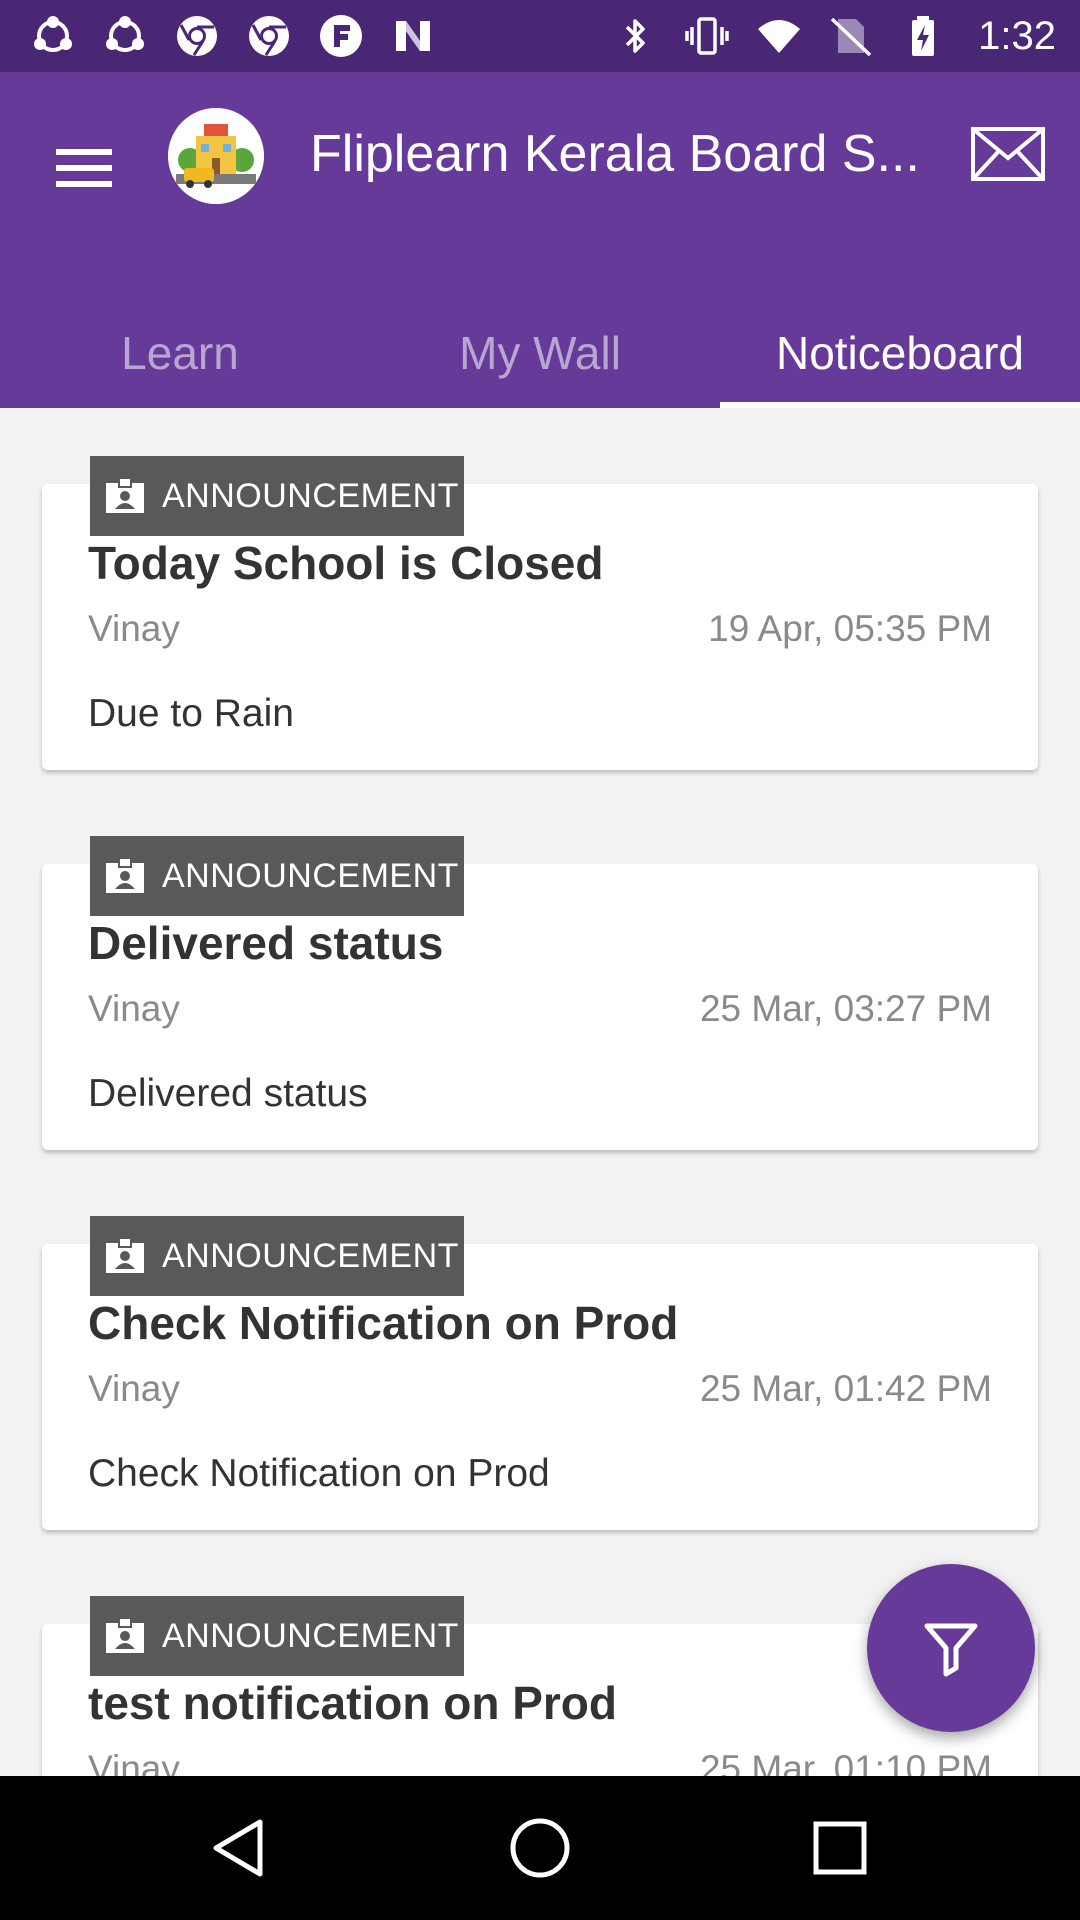 Image resolution: width=1080 pixels, height=1920 pixels. Describe the element at coordinates (346, 563) in the screenshot. I see `notice-title: Today School is Closed` at that location.